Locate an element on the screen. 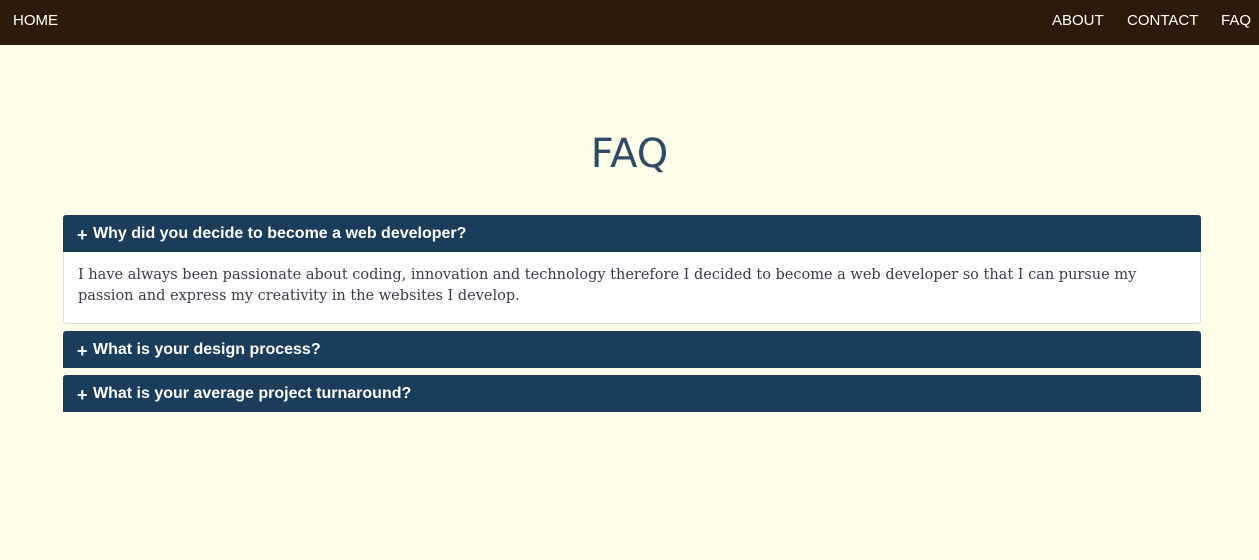 The width and height of the screenshot is (1259, 560). faq-question-header: + What is your design process? is located at coordinates (632, 349).